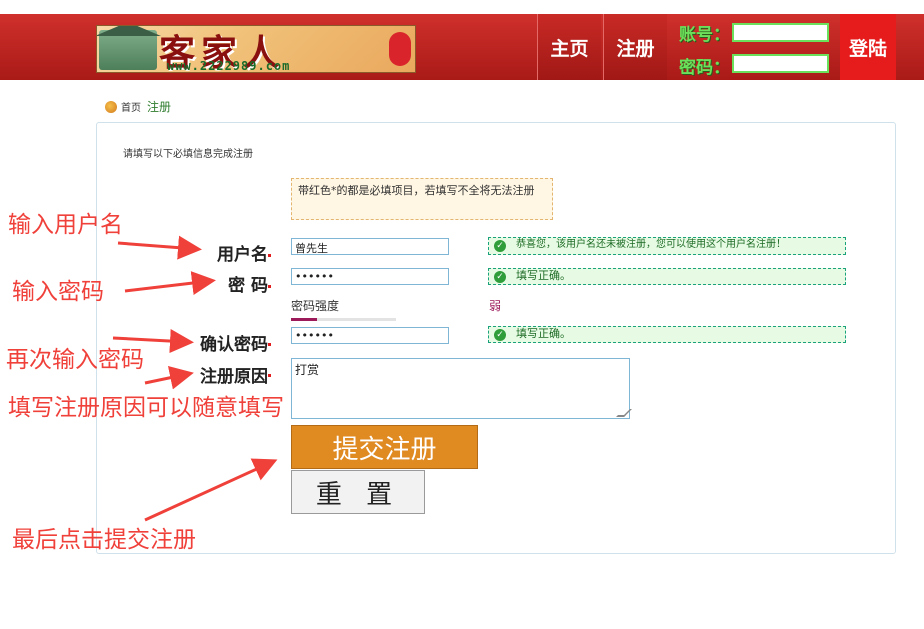  I want to click on reason-text: 打赏, so click(307, 370).